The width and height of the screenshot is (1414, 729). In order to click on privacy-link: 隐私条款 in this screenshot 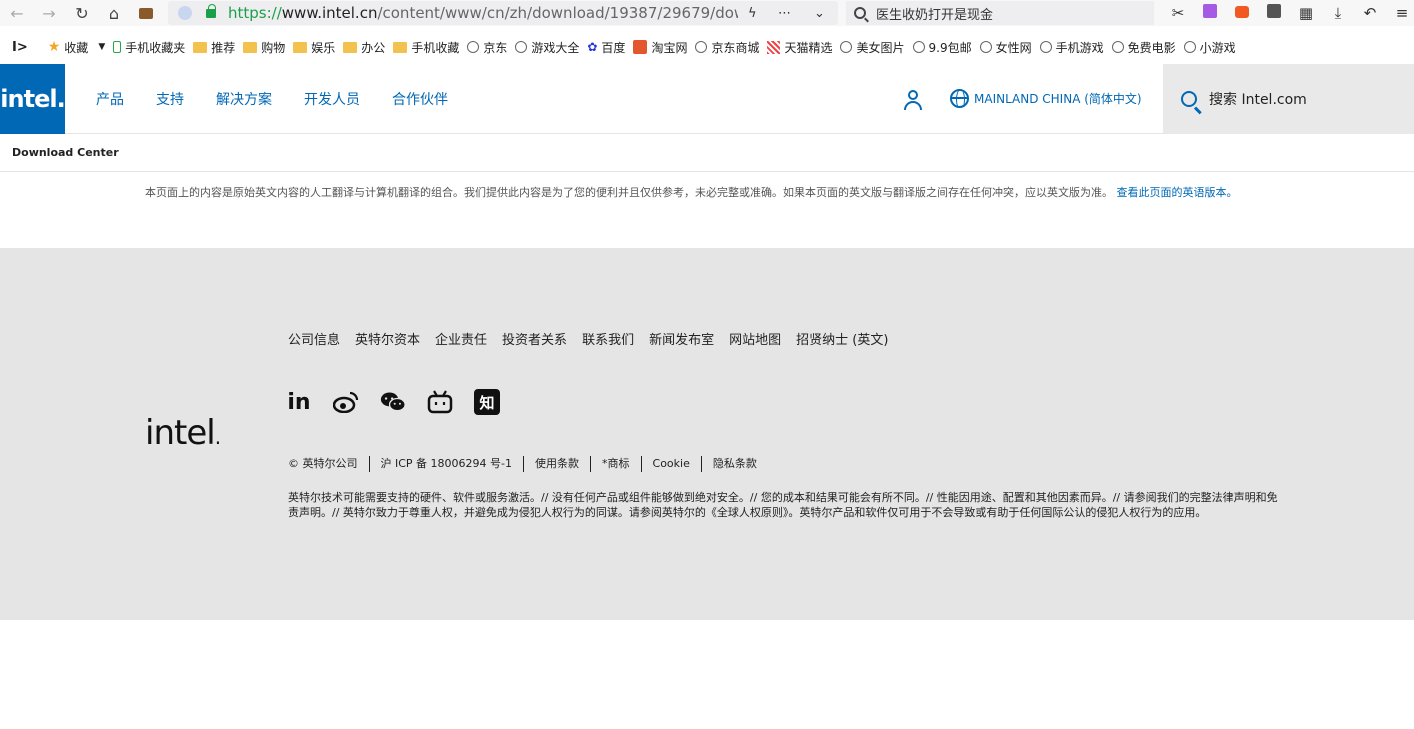, I will do `click(734, 464)`.